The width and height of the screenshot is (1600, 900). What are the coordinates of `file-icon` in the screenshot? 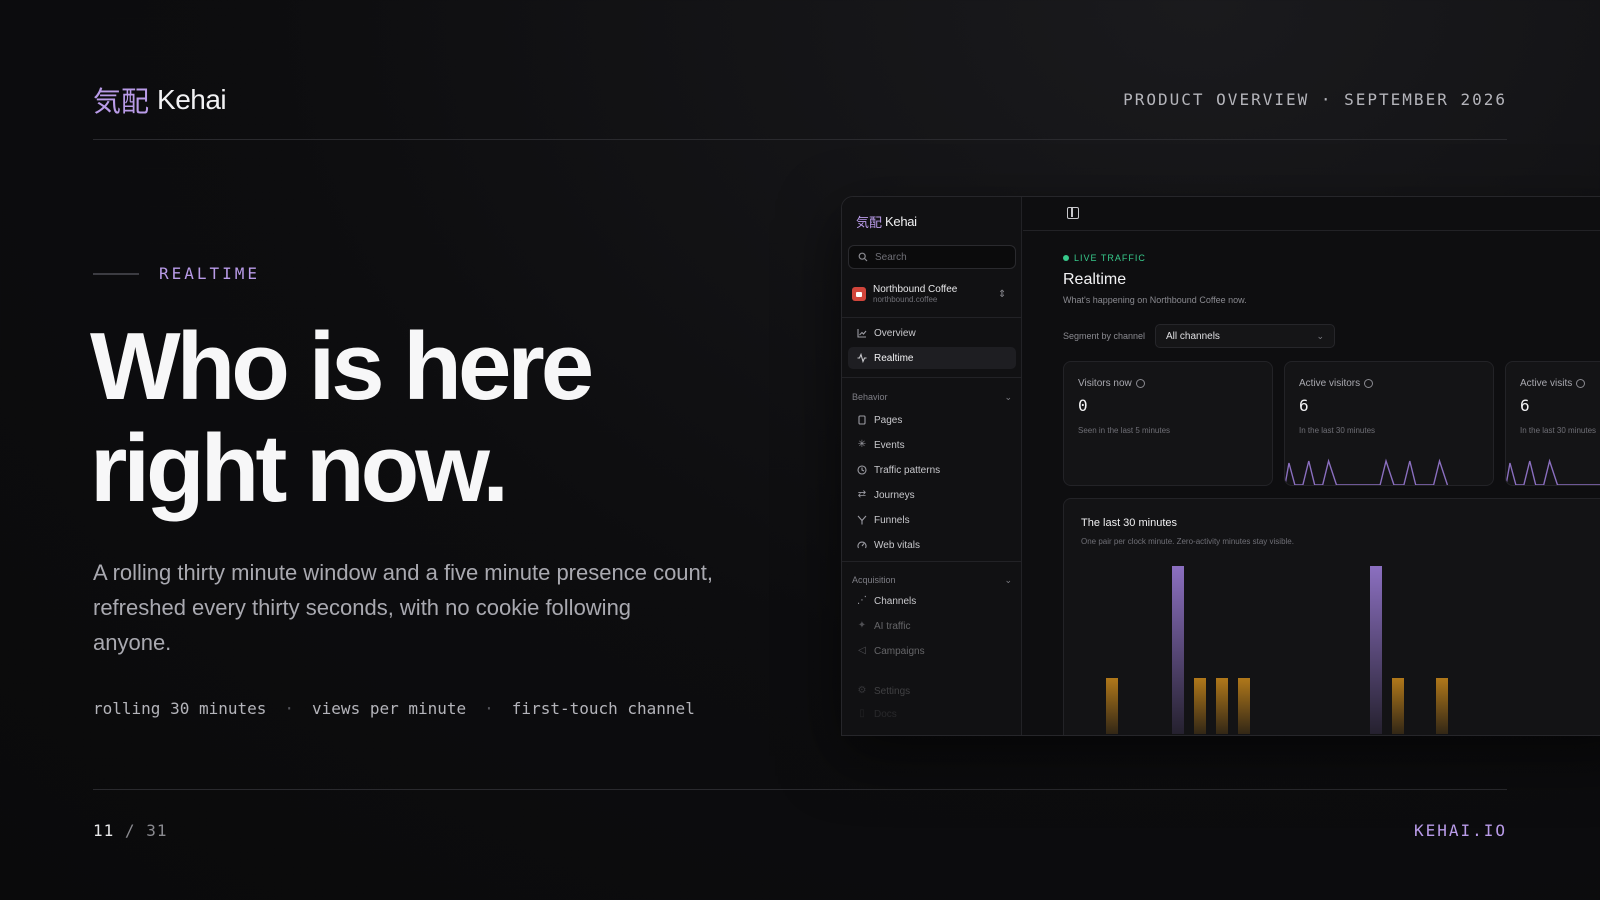 It's located at (862, 420).